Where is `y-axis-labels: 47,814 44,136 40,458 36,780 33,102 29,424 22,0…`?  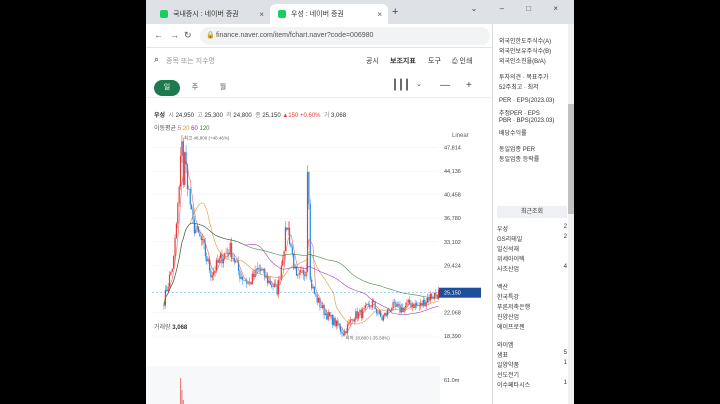 y-axis-labels: 47,814 44,136 40,458 36,780 33,102 29,424 22,0… is located at coordinates (452, 243).